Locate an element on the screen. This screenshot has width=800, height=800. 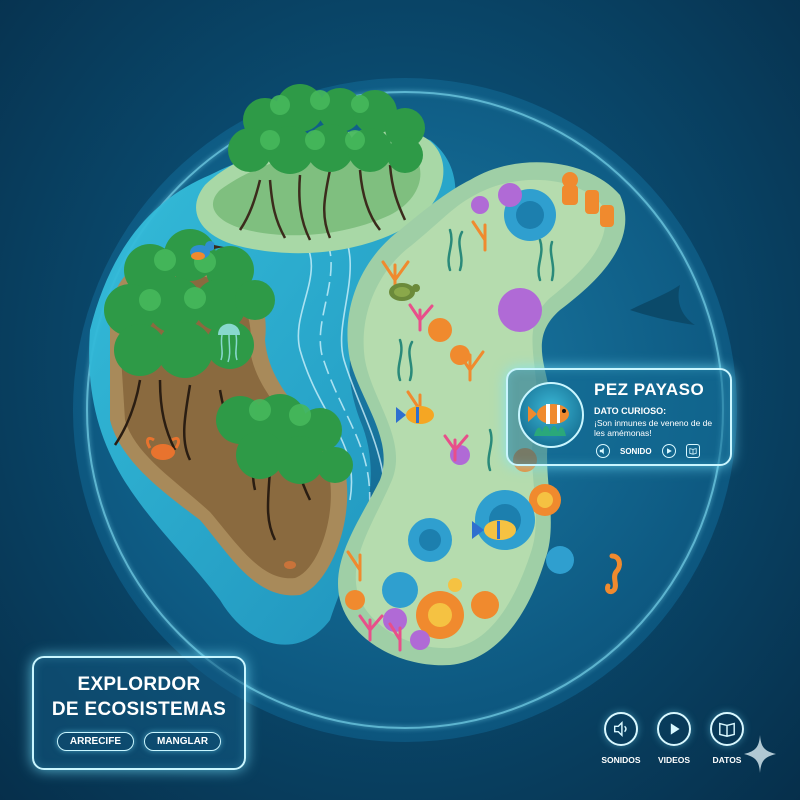
info-card-controls: SONIDO is located at coordinates (648, 451).